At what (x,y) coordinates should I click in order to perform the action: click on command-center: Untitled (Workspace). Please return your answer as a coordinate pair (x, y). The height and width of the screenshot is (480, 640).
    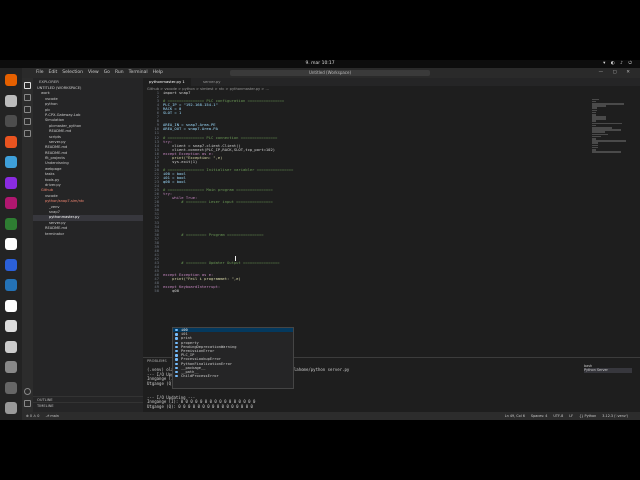
    Looking at the image, I should click on (330, 73).